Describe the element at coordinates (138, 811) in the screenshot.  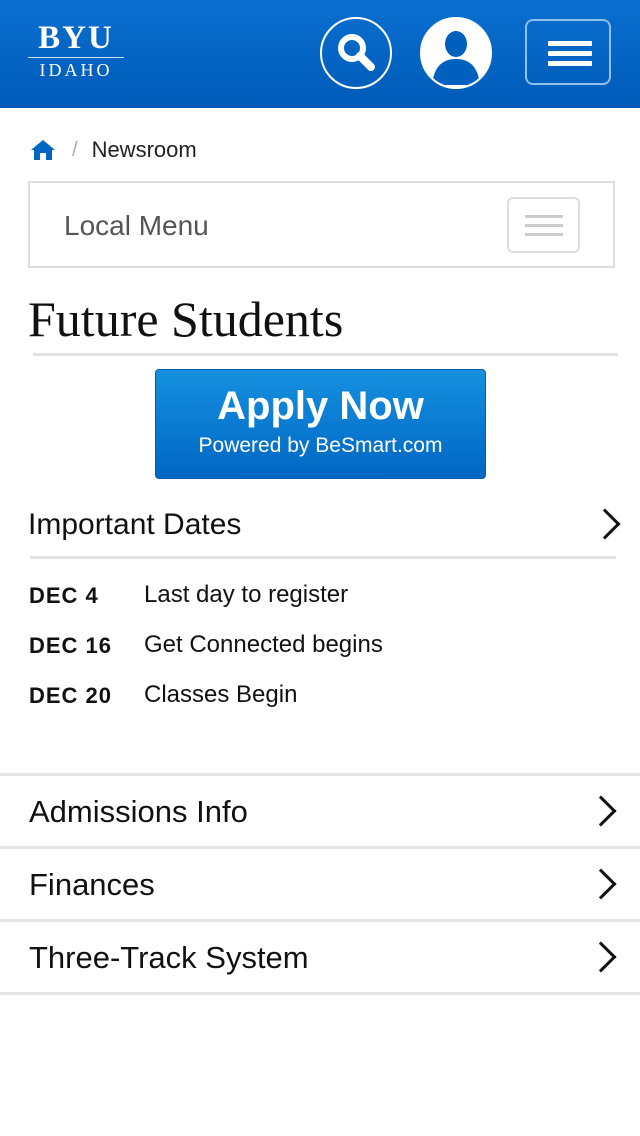
I see `nav-item-label: Admissions Info` at that location.